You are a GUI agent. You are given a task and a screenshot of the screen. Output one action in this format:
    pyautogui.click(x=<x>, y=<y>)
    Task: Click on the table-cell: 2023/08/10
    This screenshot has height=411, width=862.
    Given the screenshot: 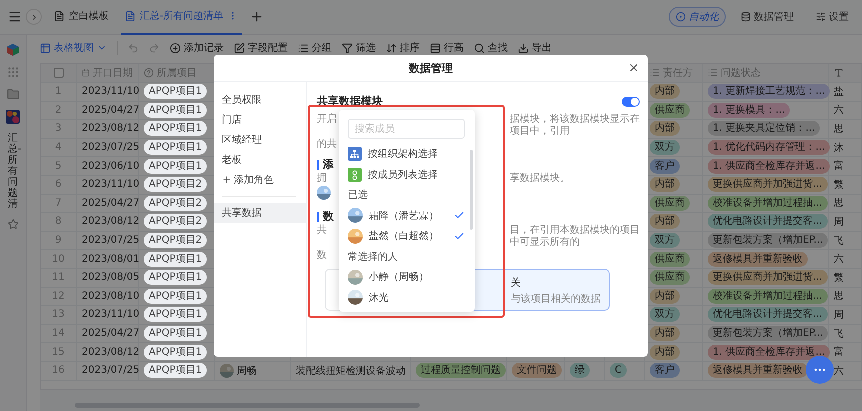 What is the action you would take?
    pyautogui.click(x=111, y=296)
    